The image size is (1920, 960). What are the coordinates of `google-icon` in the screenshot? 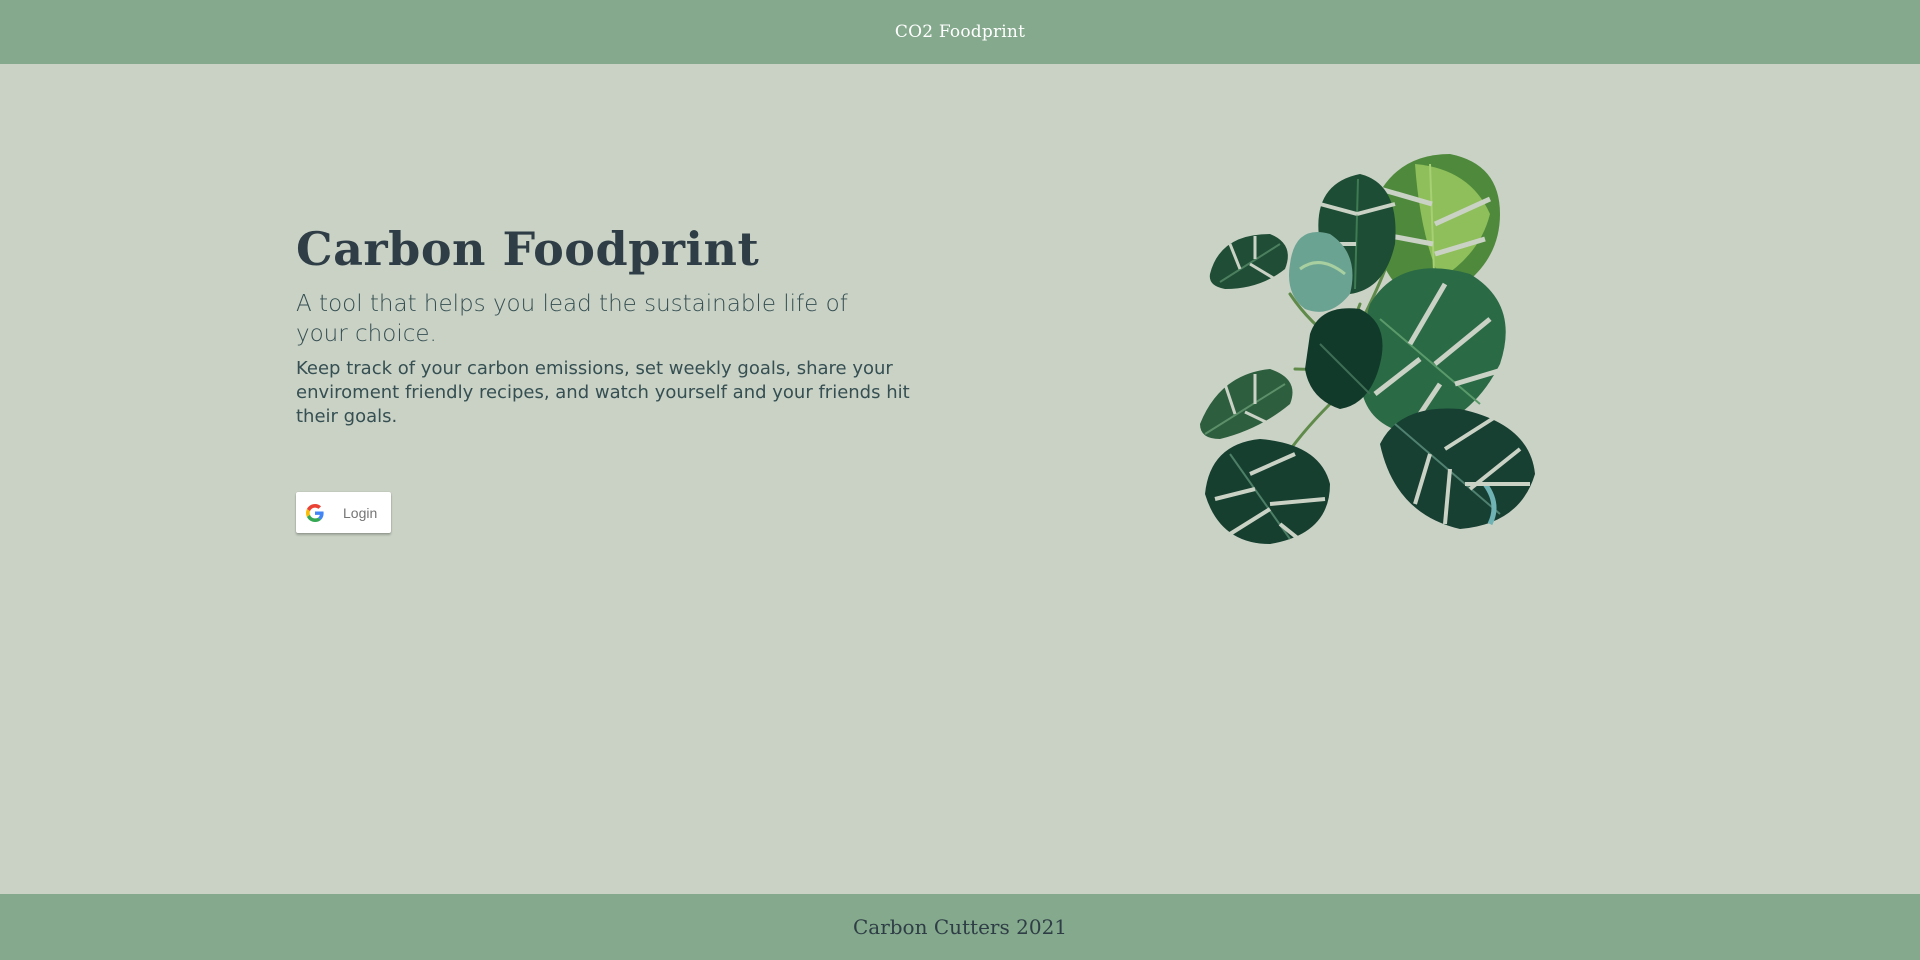 It's located at (315, 512).